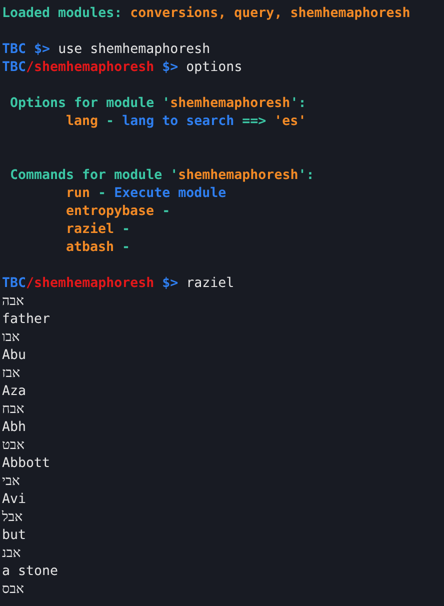 The height and width of the screenshot is (606, 444). I want to click on section-heading: Commands for module 'shemhemaphoresh':, so click(162, 176).